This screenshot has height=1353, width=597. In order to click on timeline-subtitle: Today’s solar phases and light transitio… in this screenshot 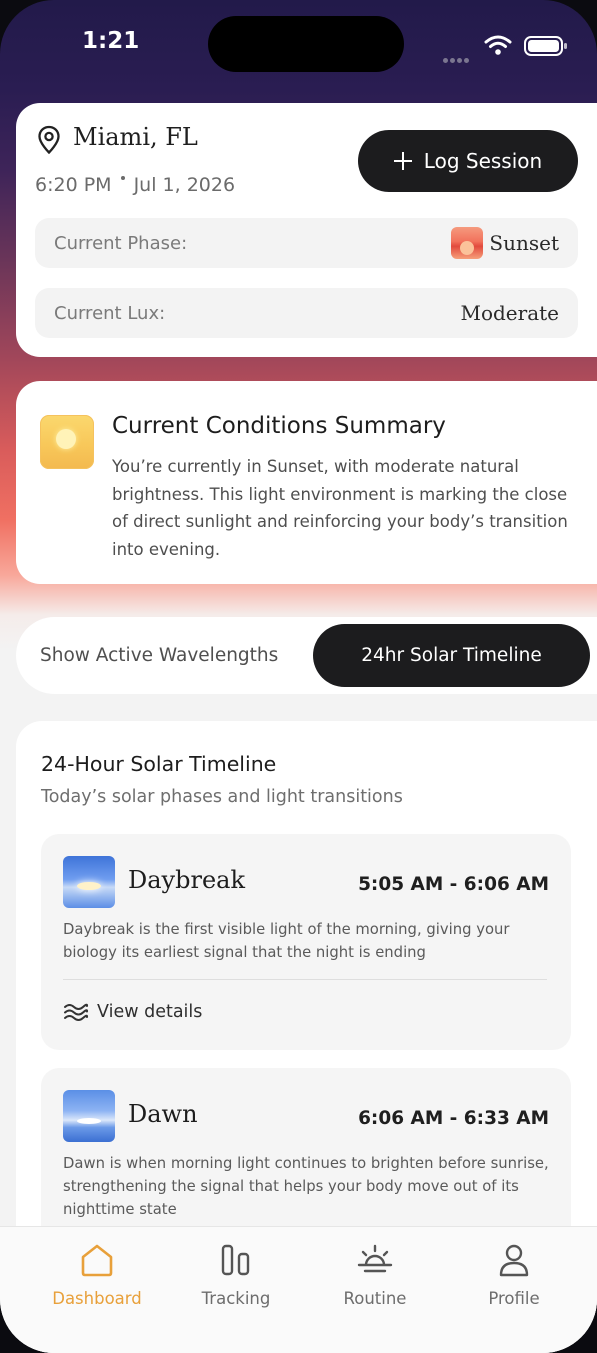, I will do `click(222, 797)`.